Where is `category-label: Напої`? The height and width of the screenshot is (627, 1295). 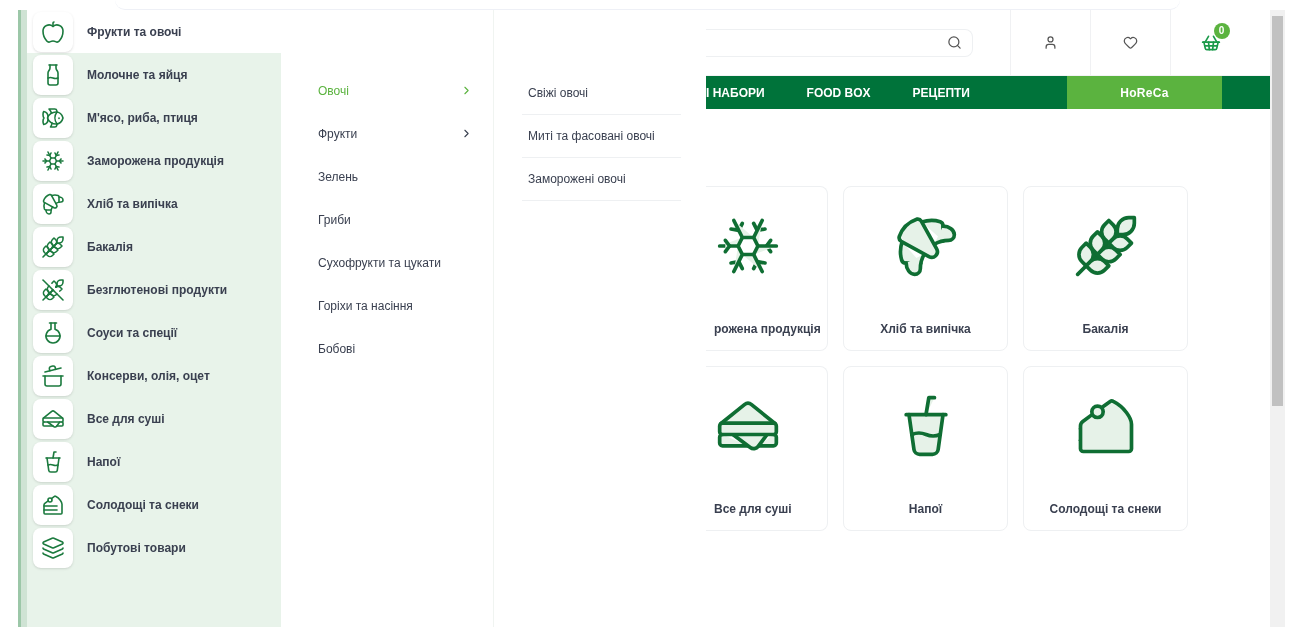 category-label: Напої is located at coordinates (104, 462).